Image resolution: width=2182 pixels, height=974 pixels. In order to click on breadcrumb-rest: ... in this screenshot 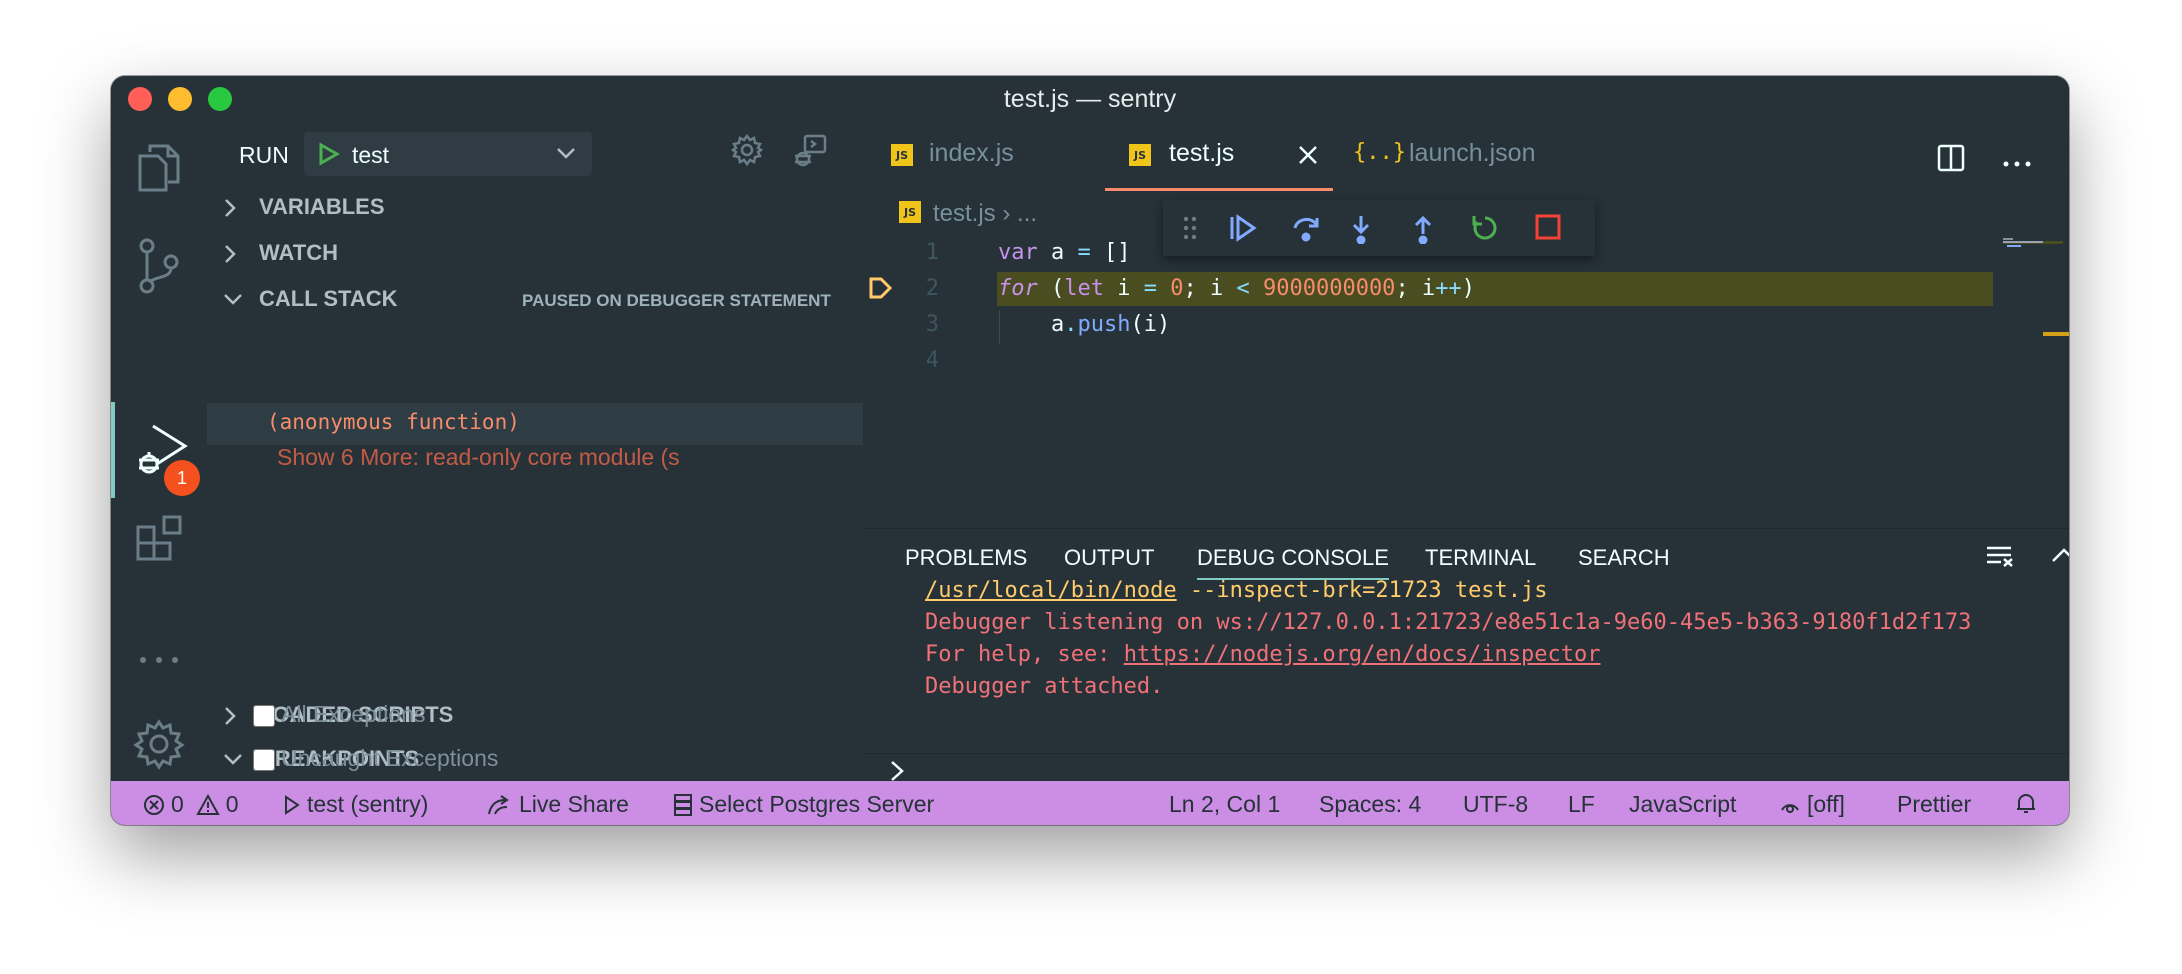, I will do `click(1027, 213)`.